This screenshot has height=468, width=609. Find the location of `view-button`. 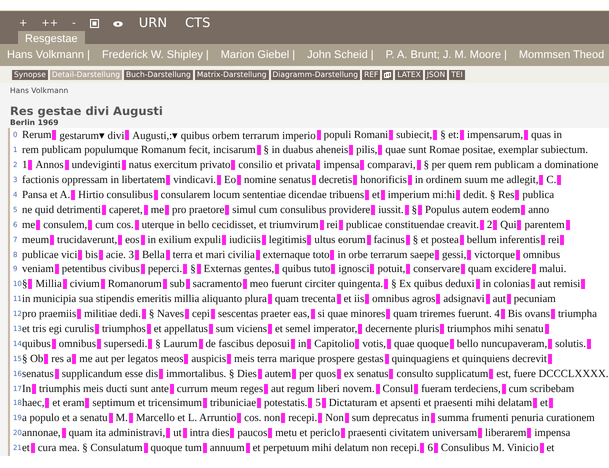

view-button is located at coordinates (388, 75).